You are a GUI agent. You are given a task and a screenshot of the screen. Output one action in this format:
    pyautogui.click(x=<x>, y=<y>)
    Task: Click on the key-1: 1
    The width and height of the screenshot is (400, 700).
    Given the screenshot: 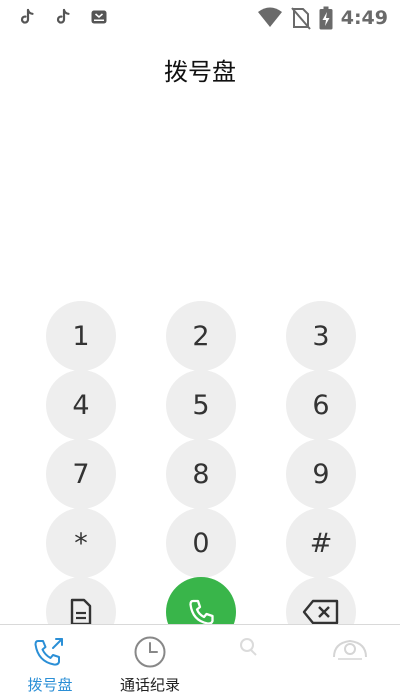 What is the action you would take?
    pyautogui.click(x=81, y=336)
    